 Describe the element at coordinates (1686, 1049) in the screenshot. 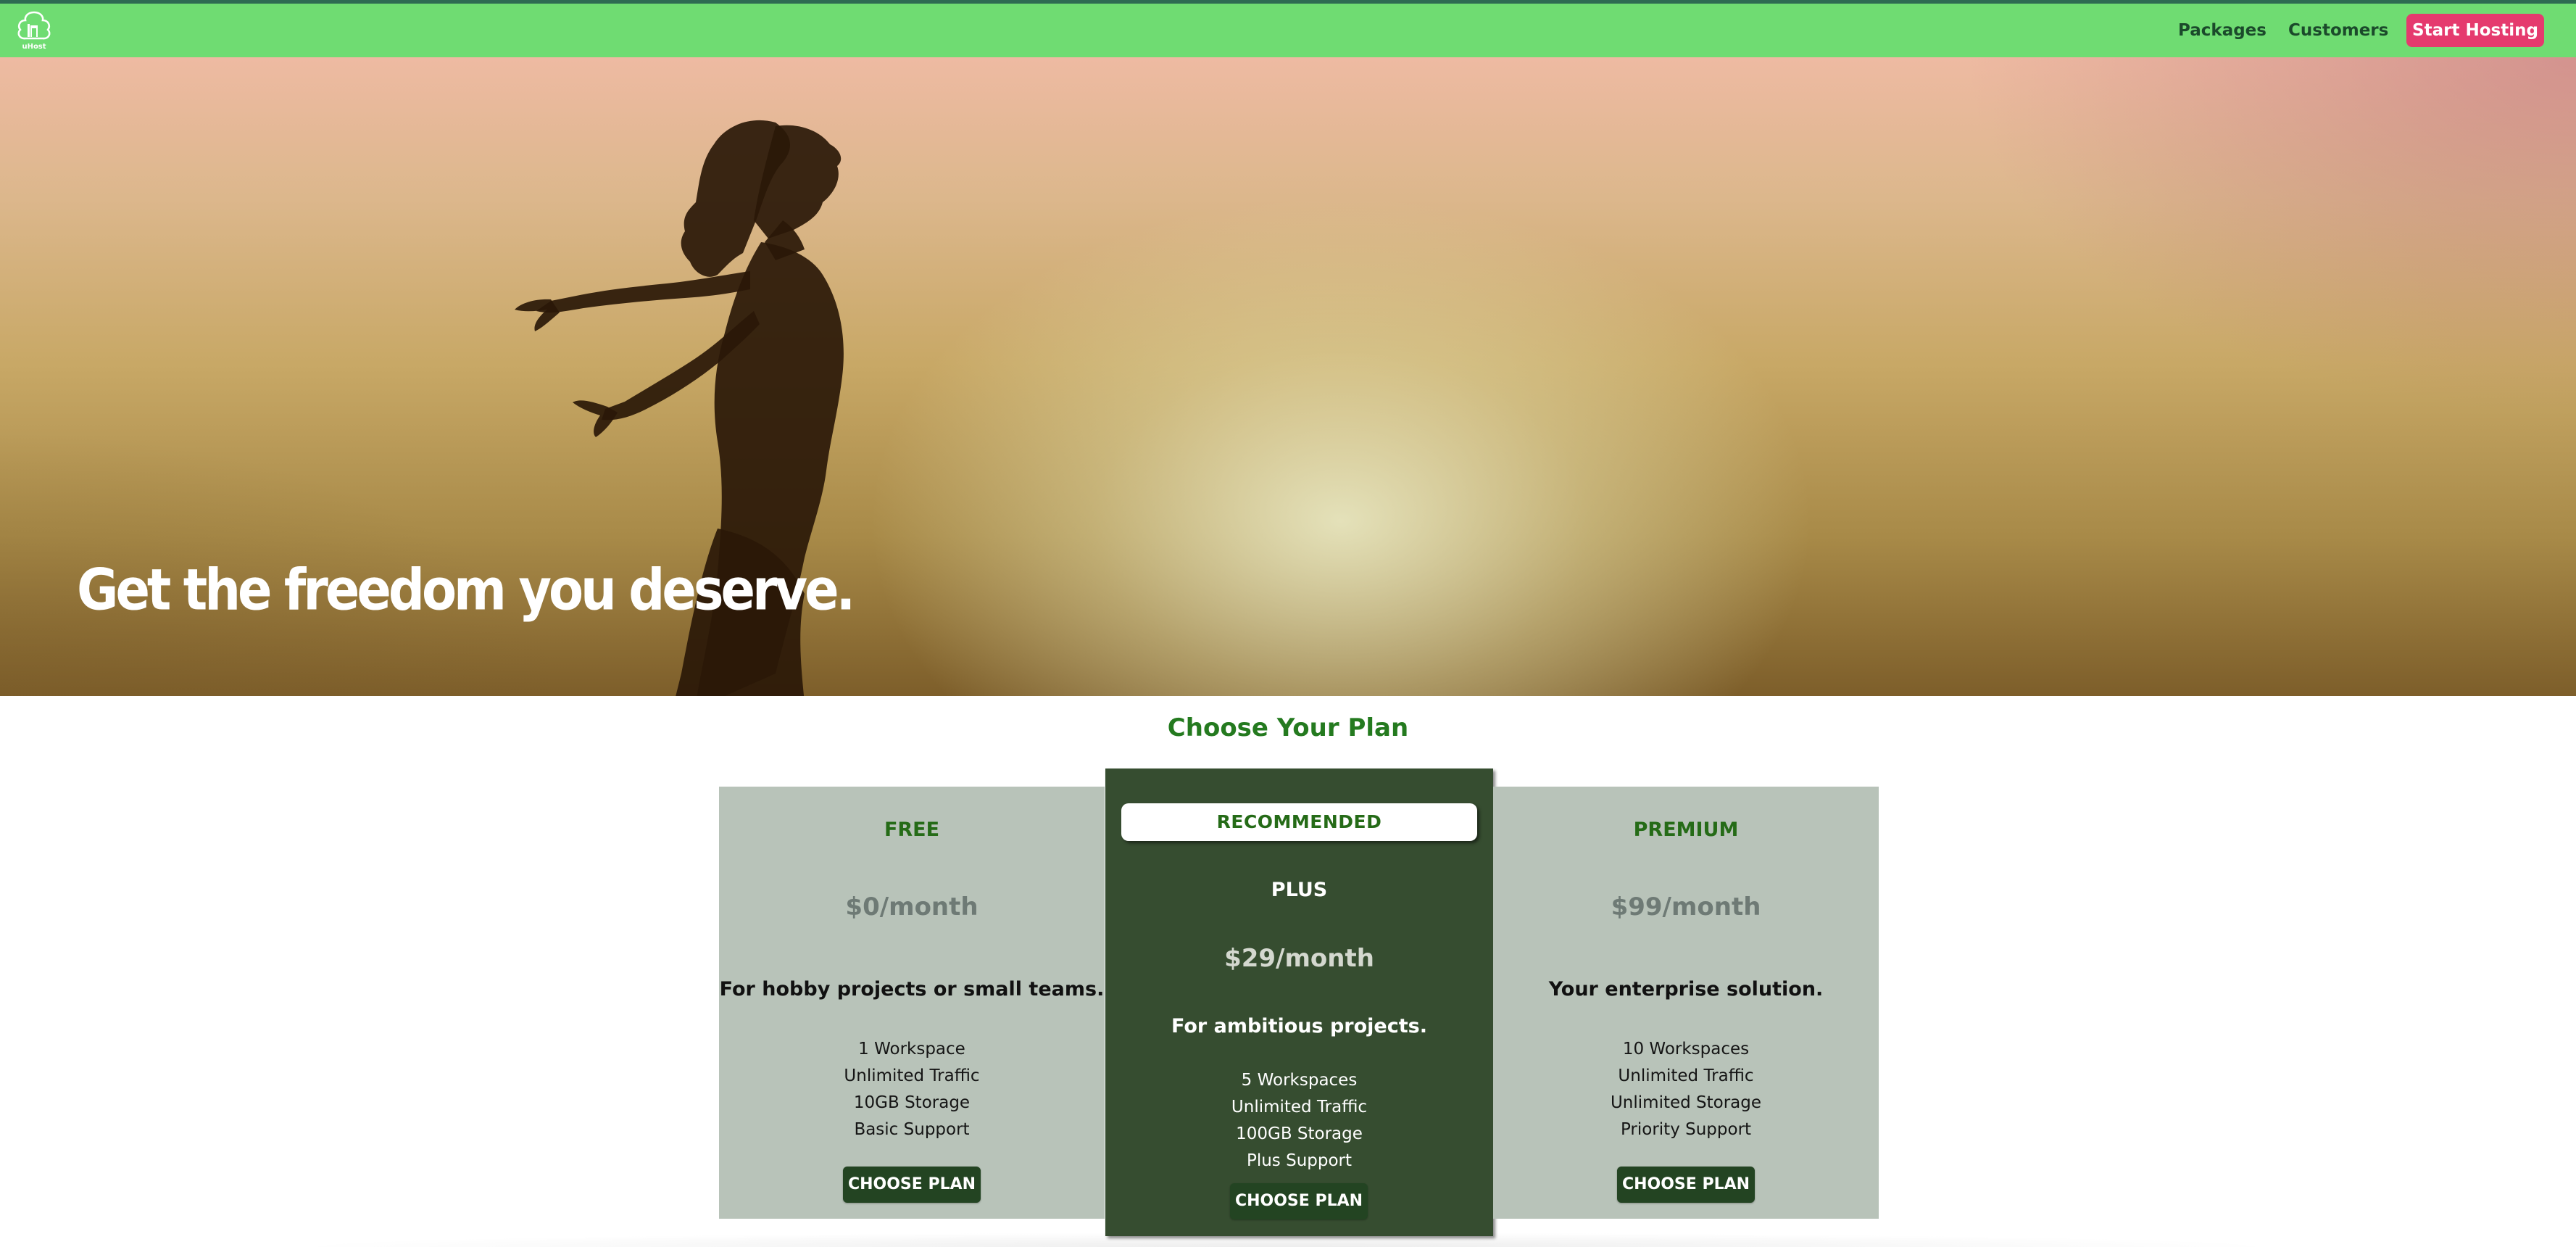

I see `plan-feature: 10 Workspaces` at that location.